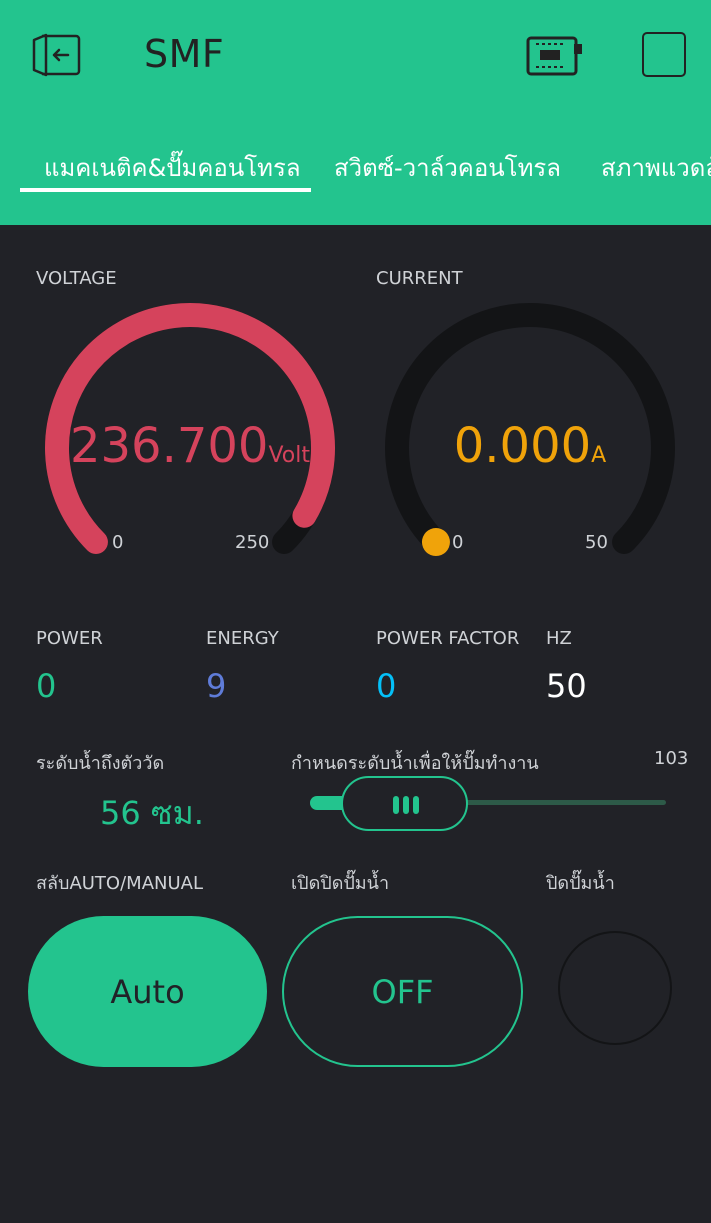 Image resolution: width=711 pixels, height=1223 pixels. I want to click on power-factor-label: POWER FACTOR, so click(448, 638).